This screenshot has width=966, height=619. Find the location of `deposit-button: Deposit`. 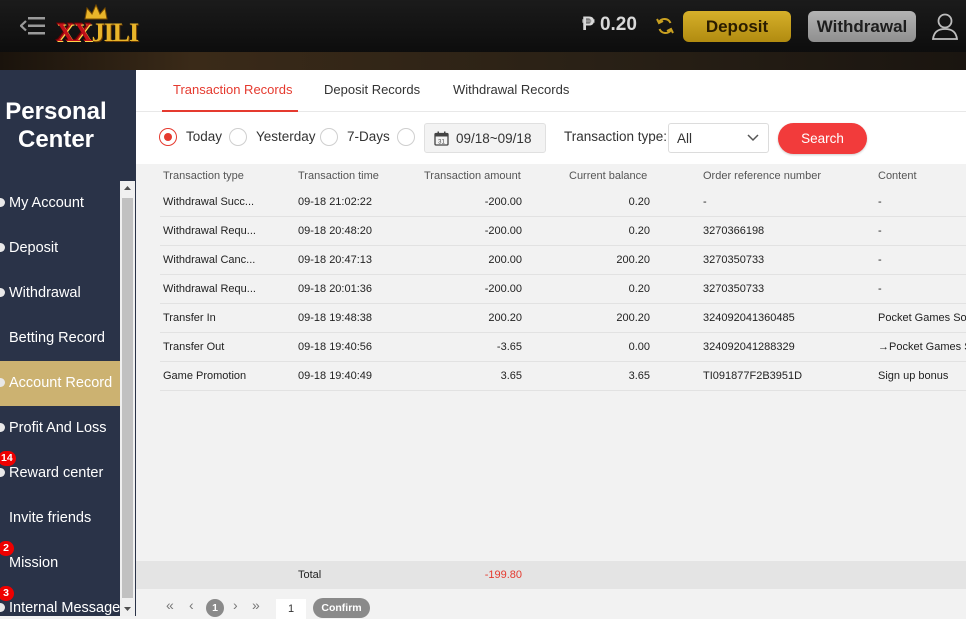

deposit-button: Deposit is located at coordinates (737, 26).